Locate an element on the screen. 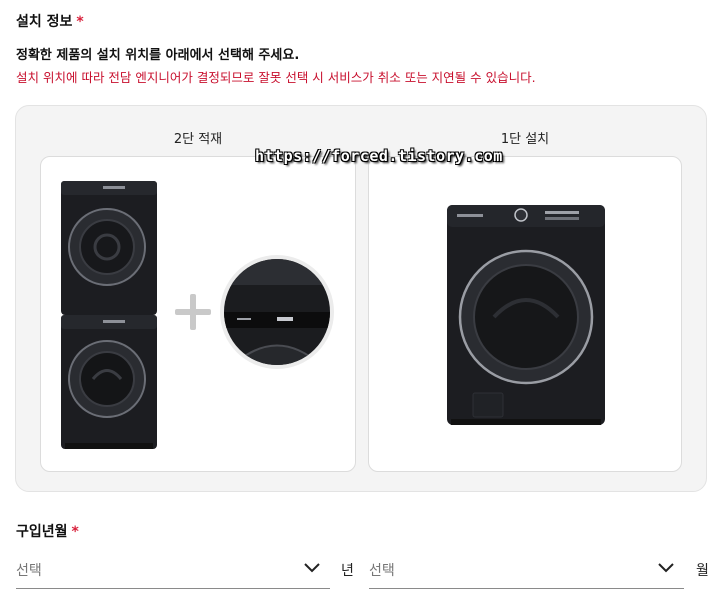 Image resolution: width=717 pixels, height=606 pixels. purchase-date-title: 구입년월 * is located at coordinates (47, 531).